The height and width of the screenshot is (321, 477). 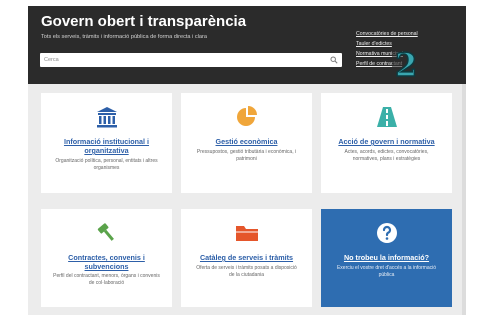 What do you see at coordinates (106, 262) in the screenshot?
I see `card-title: Contractes, convenis i subvencions` at bounding box center [106, 262].